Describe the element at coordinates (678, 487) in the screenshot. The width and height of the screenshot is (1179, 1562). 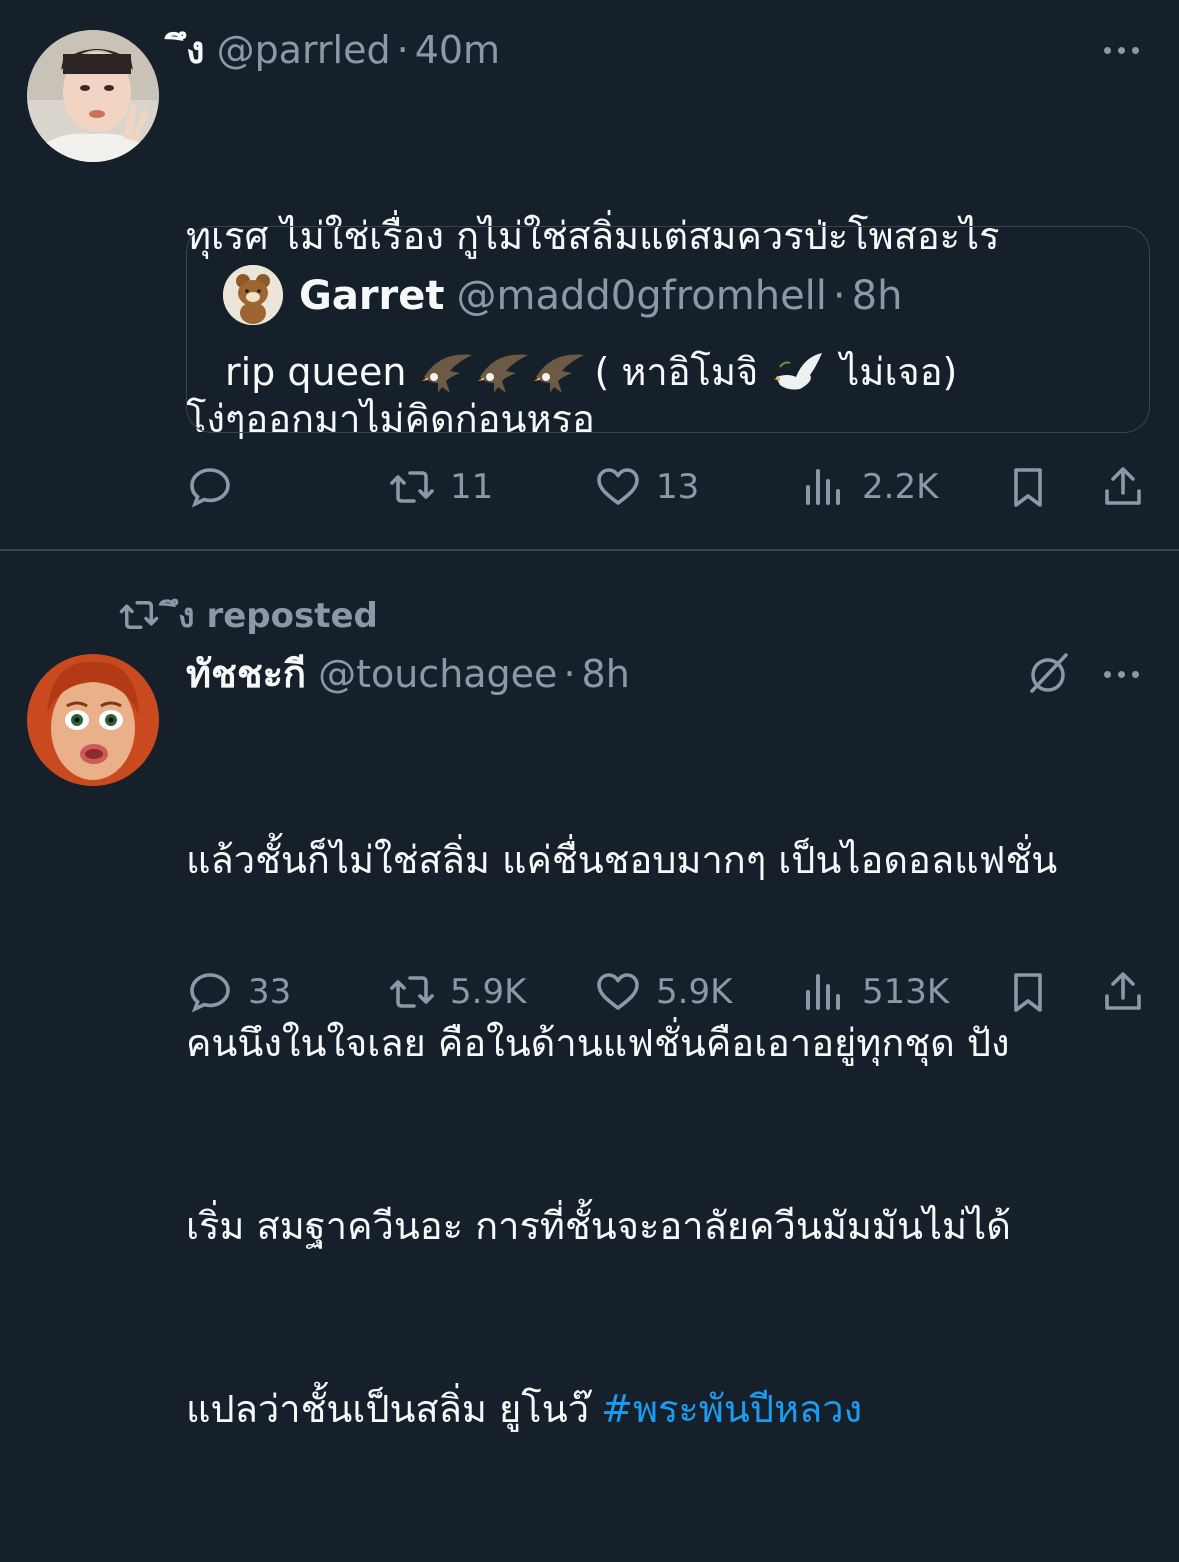
I see `like-count: 13` at that location.